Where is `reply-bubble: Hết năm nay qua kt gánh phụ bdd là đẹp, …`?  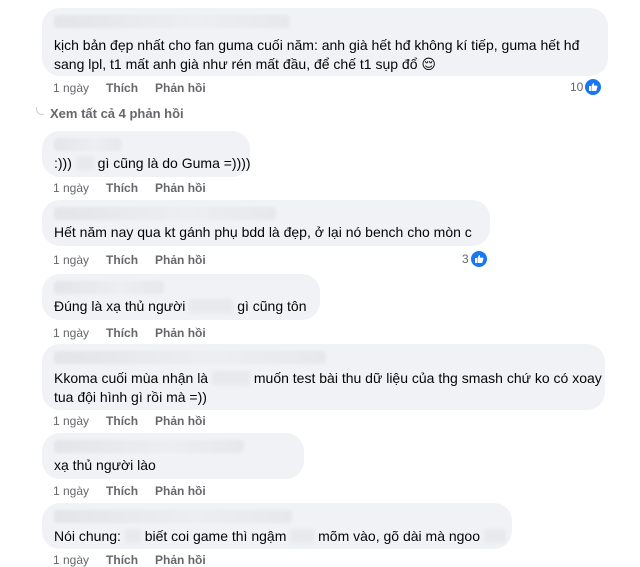 reply-bubble: Hết năm nay qua kt gánh phụ bdd là đẹp, … is located at coordinates (266, 223).